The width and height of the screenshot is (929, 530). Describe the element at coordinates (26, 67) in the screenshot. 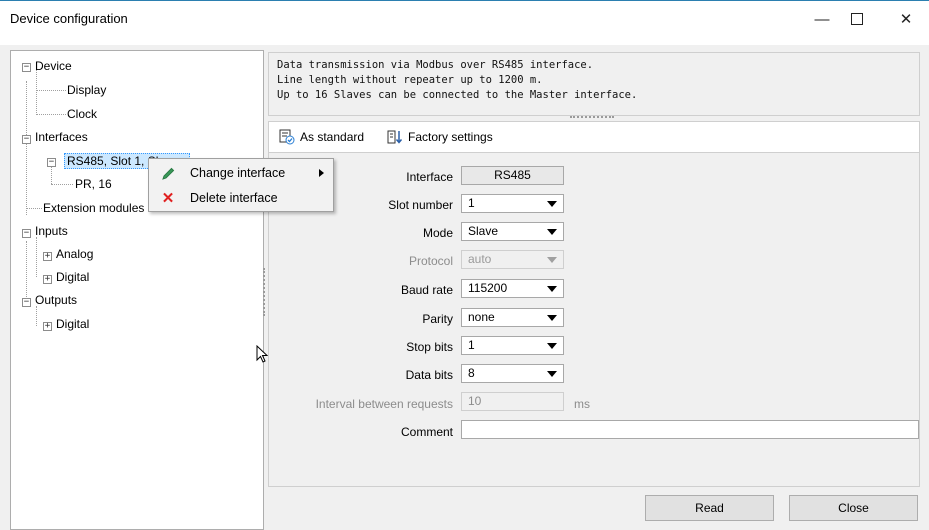

I see `collapse-device-icon: −` at that location.